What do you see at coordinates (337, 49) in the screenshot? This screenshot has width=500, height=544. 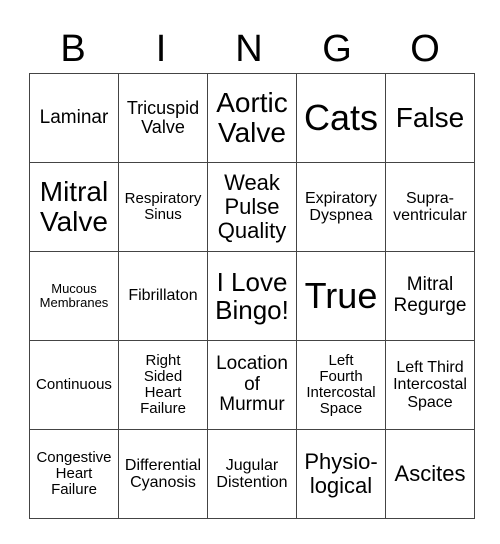 I see `header-letter-g: G` at bounding box center [337, 49].